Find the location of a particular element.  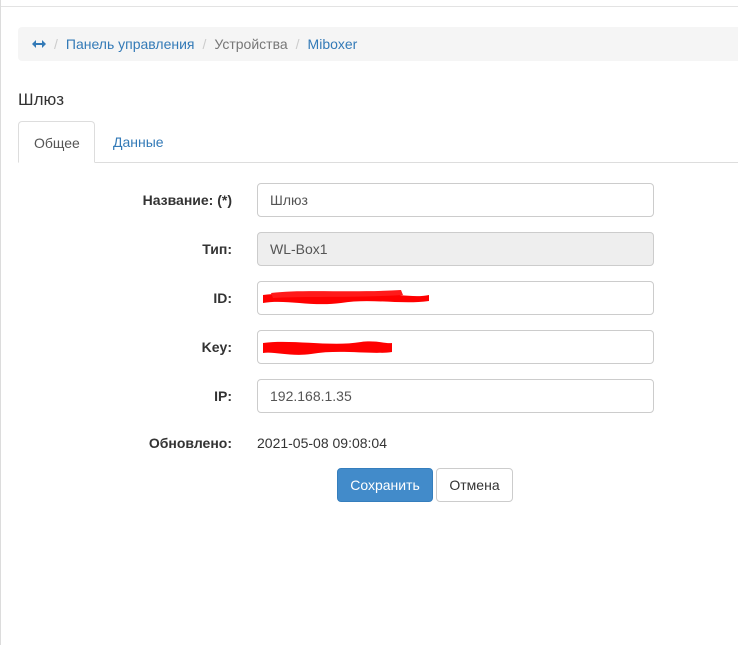

top-strip is located at coordinates (369, 3).